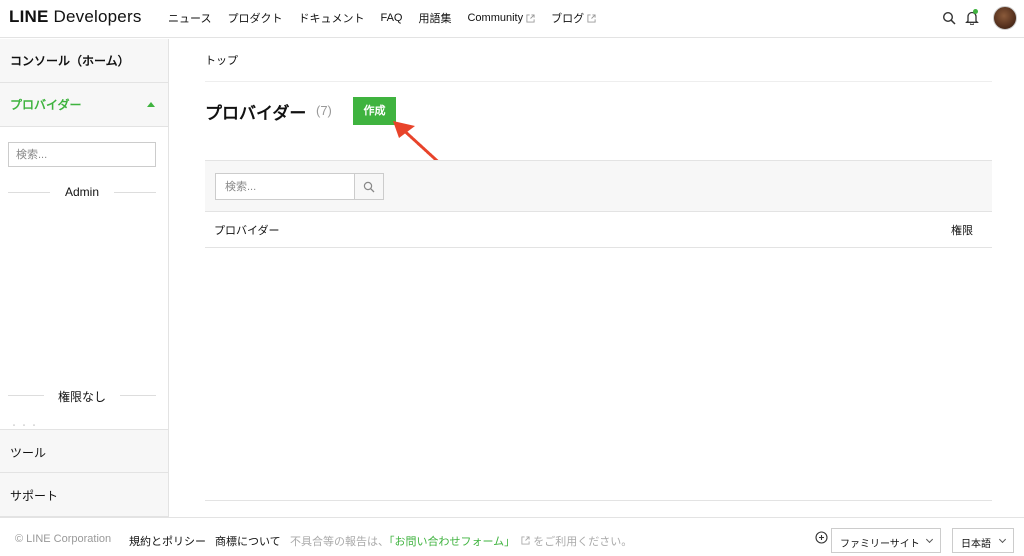 The height and width of the screenshot is (556, 1024). What do you see at coordinates (29, 16) in the screenshot?
I see `logo-bold-text: LINE` at bounding box center [29, 16].